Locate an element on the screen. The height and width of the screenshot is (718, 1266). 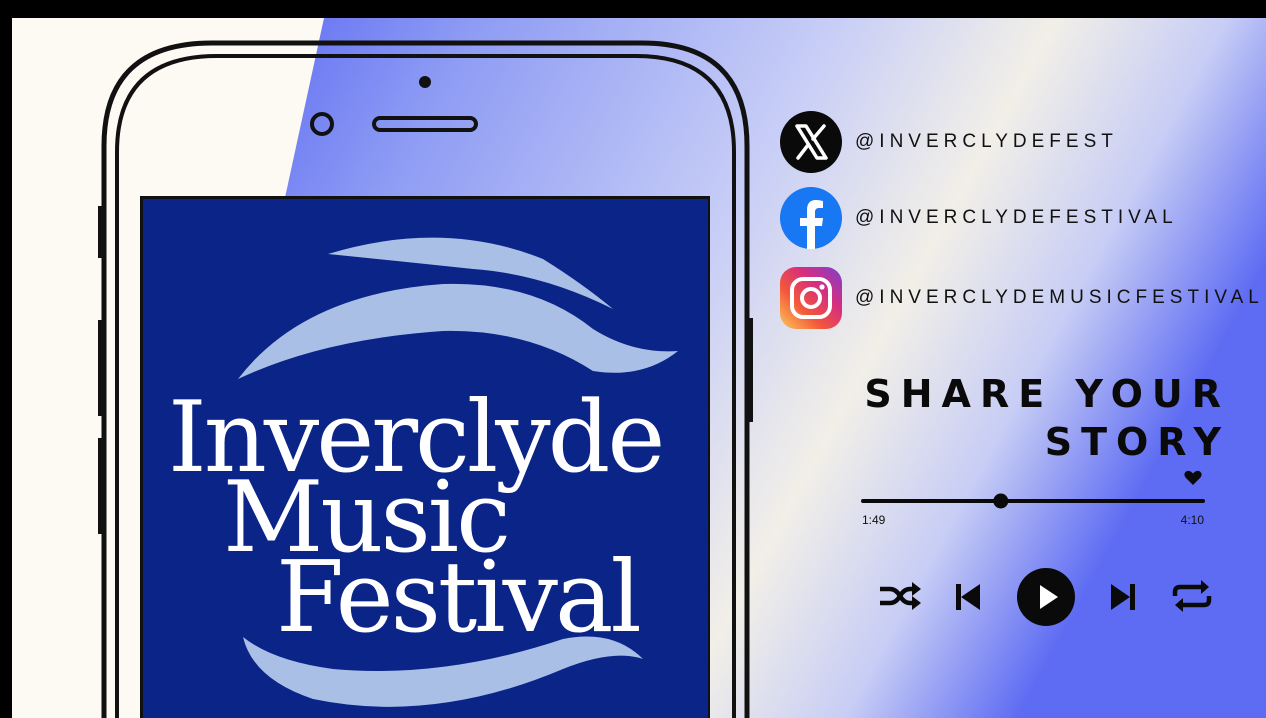
social-x: @INVERCLYDEFEST is located at coordinates (948, 142).